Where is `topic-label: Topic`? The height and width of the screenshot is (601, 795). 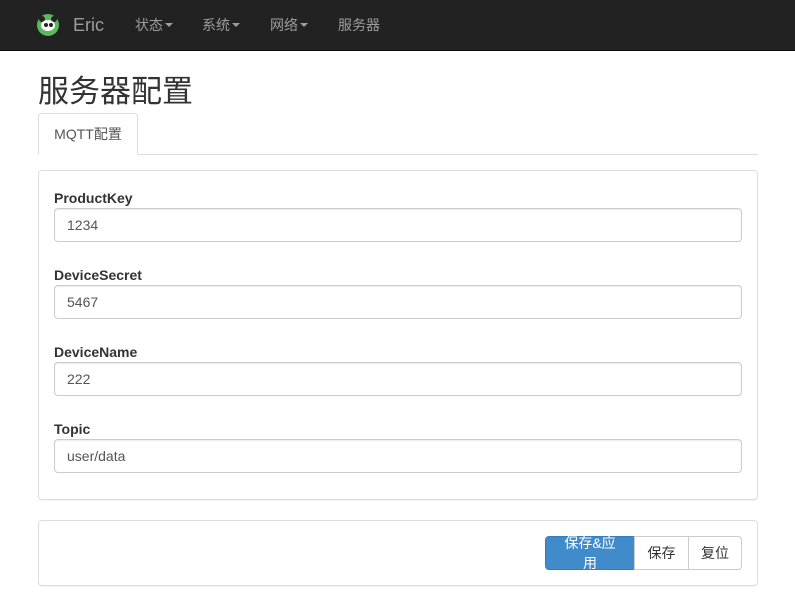 topic-label: Topic is located at coordinates (72, 429).